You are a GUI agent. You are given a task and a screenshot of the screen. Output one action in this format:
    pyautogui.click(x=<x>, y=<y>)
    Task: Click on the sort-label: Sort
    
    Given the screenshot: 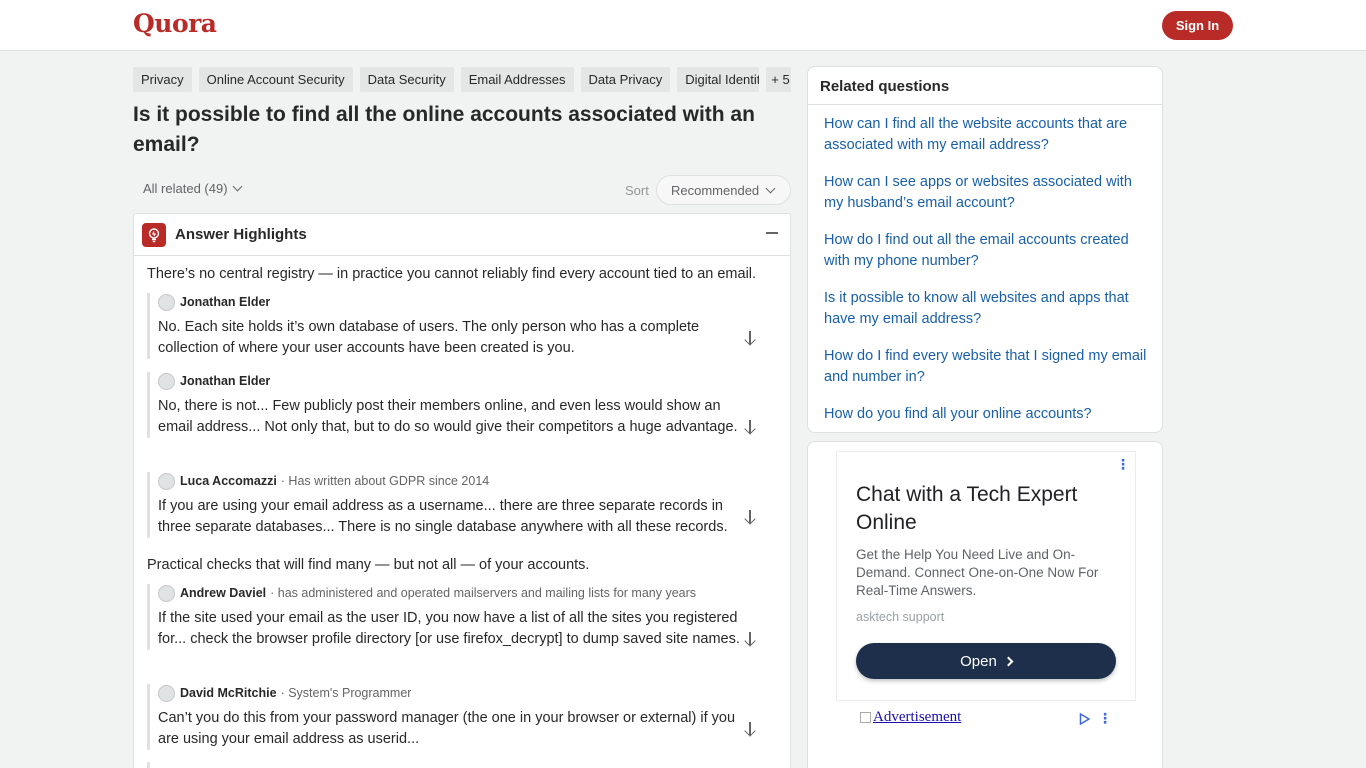 What is the action you would take?
    pyautogui.click(x=637, y=190)
    